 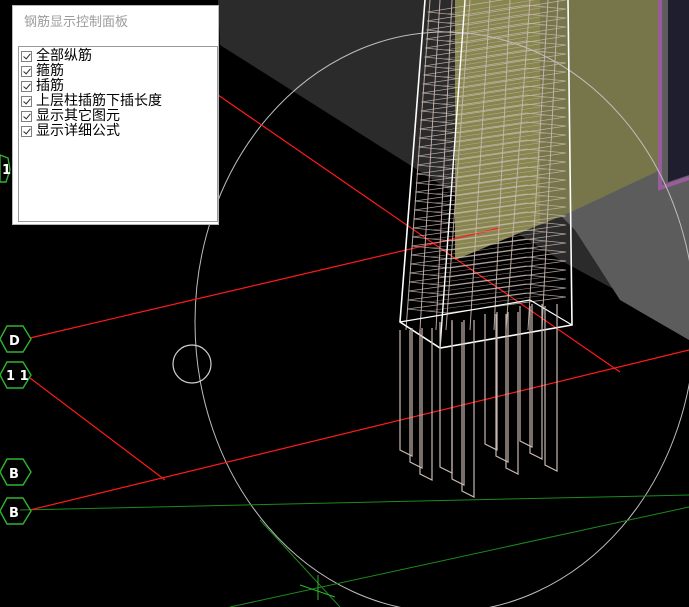 I want to click on axis-bubble-b-upper: B, so click(x=16, y=472).